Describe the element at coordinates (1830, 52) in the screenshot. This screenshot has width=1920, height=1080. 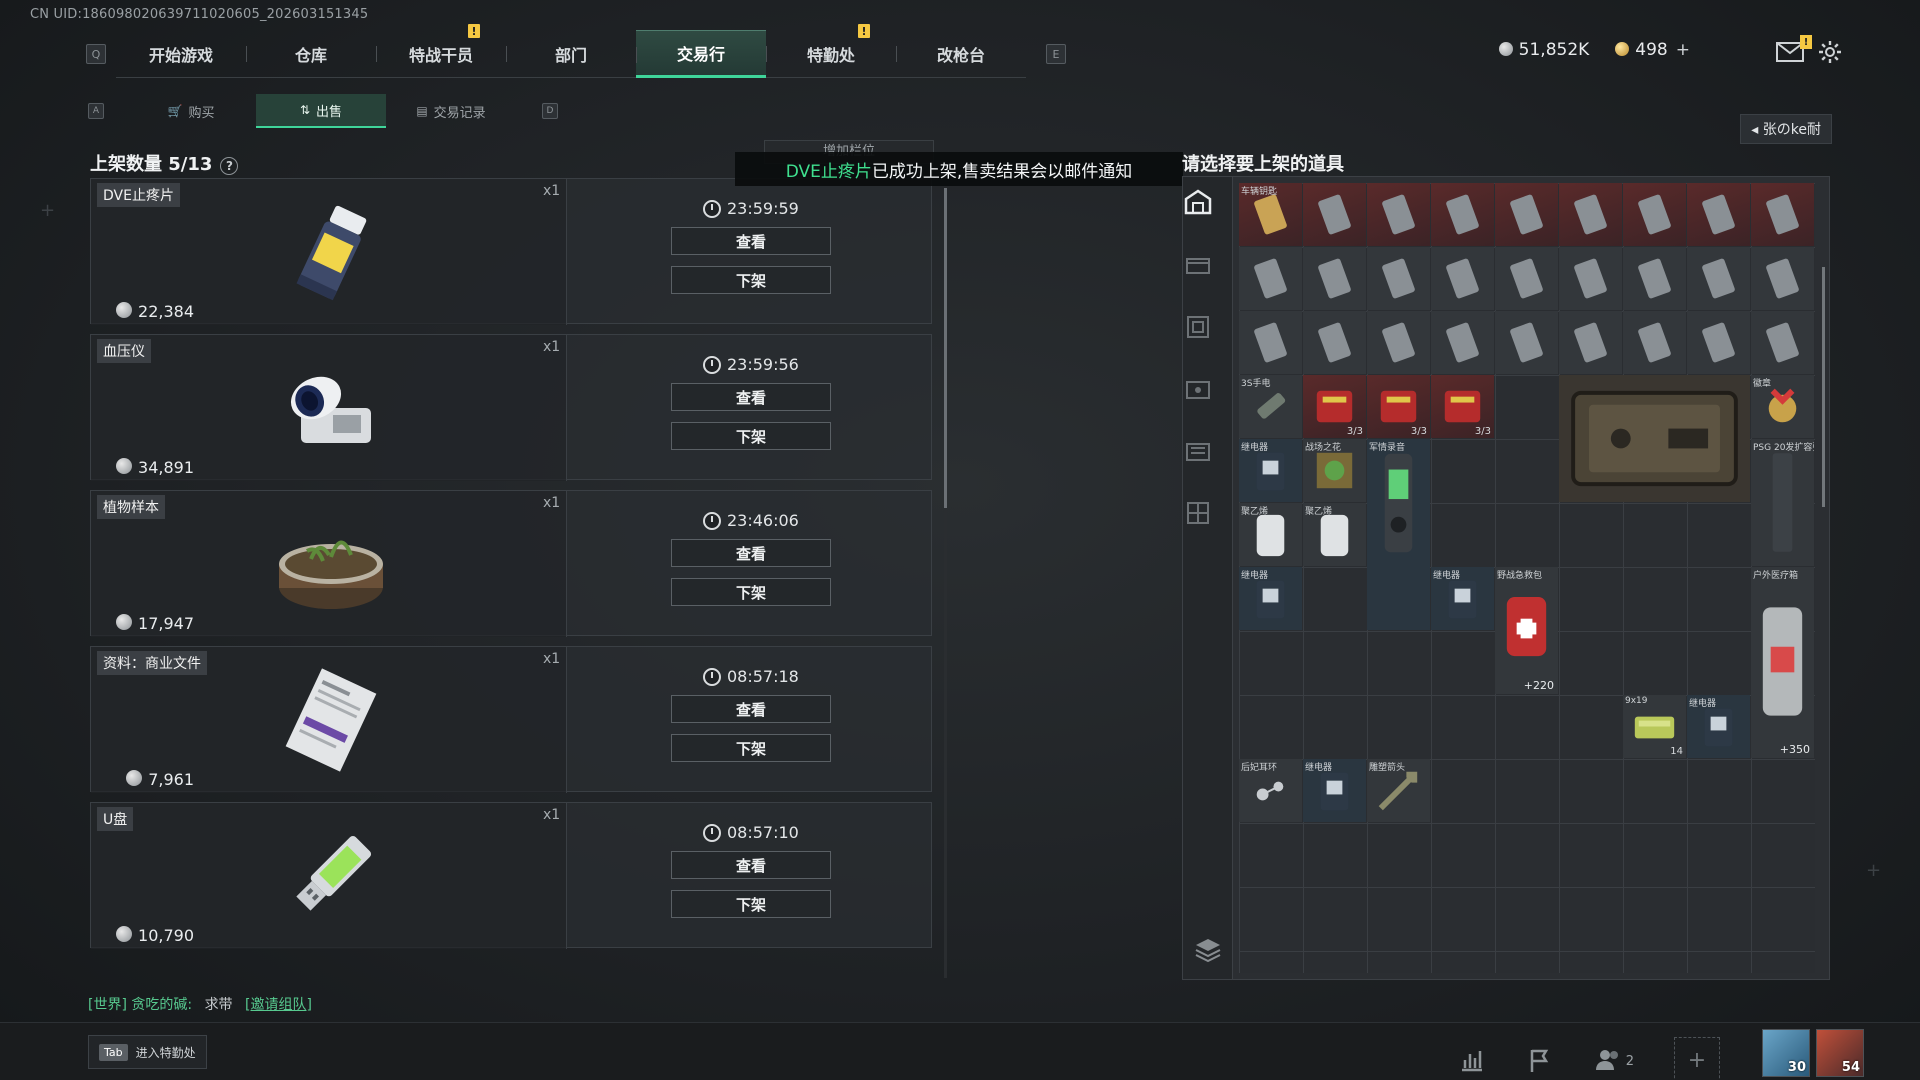
I see `gear-icon` at that location.